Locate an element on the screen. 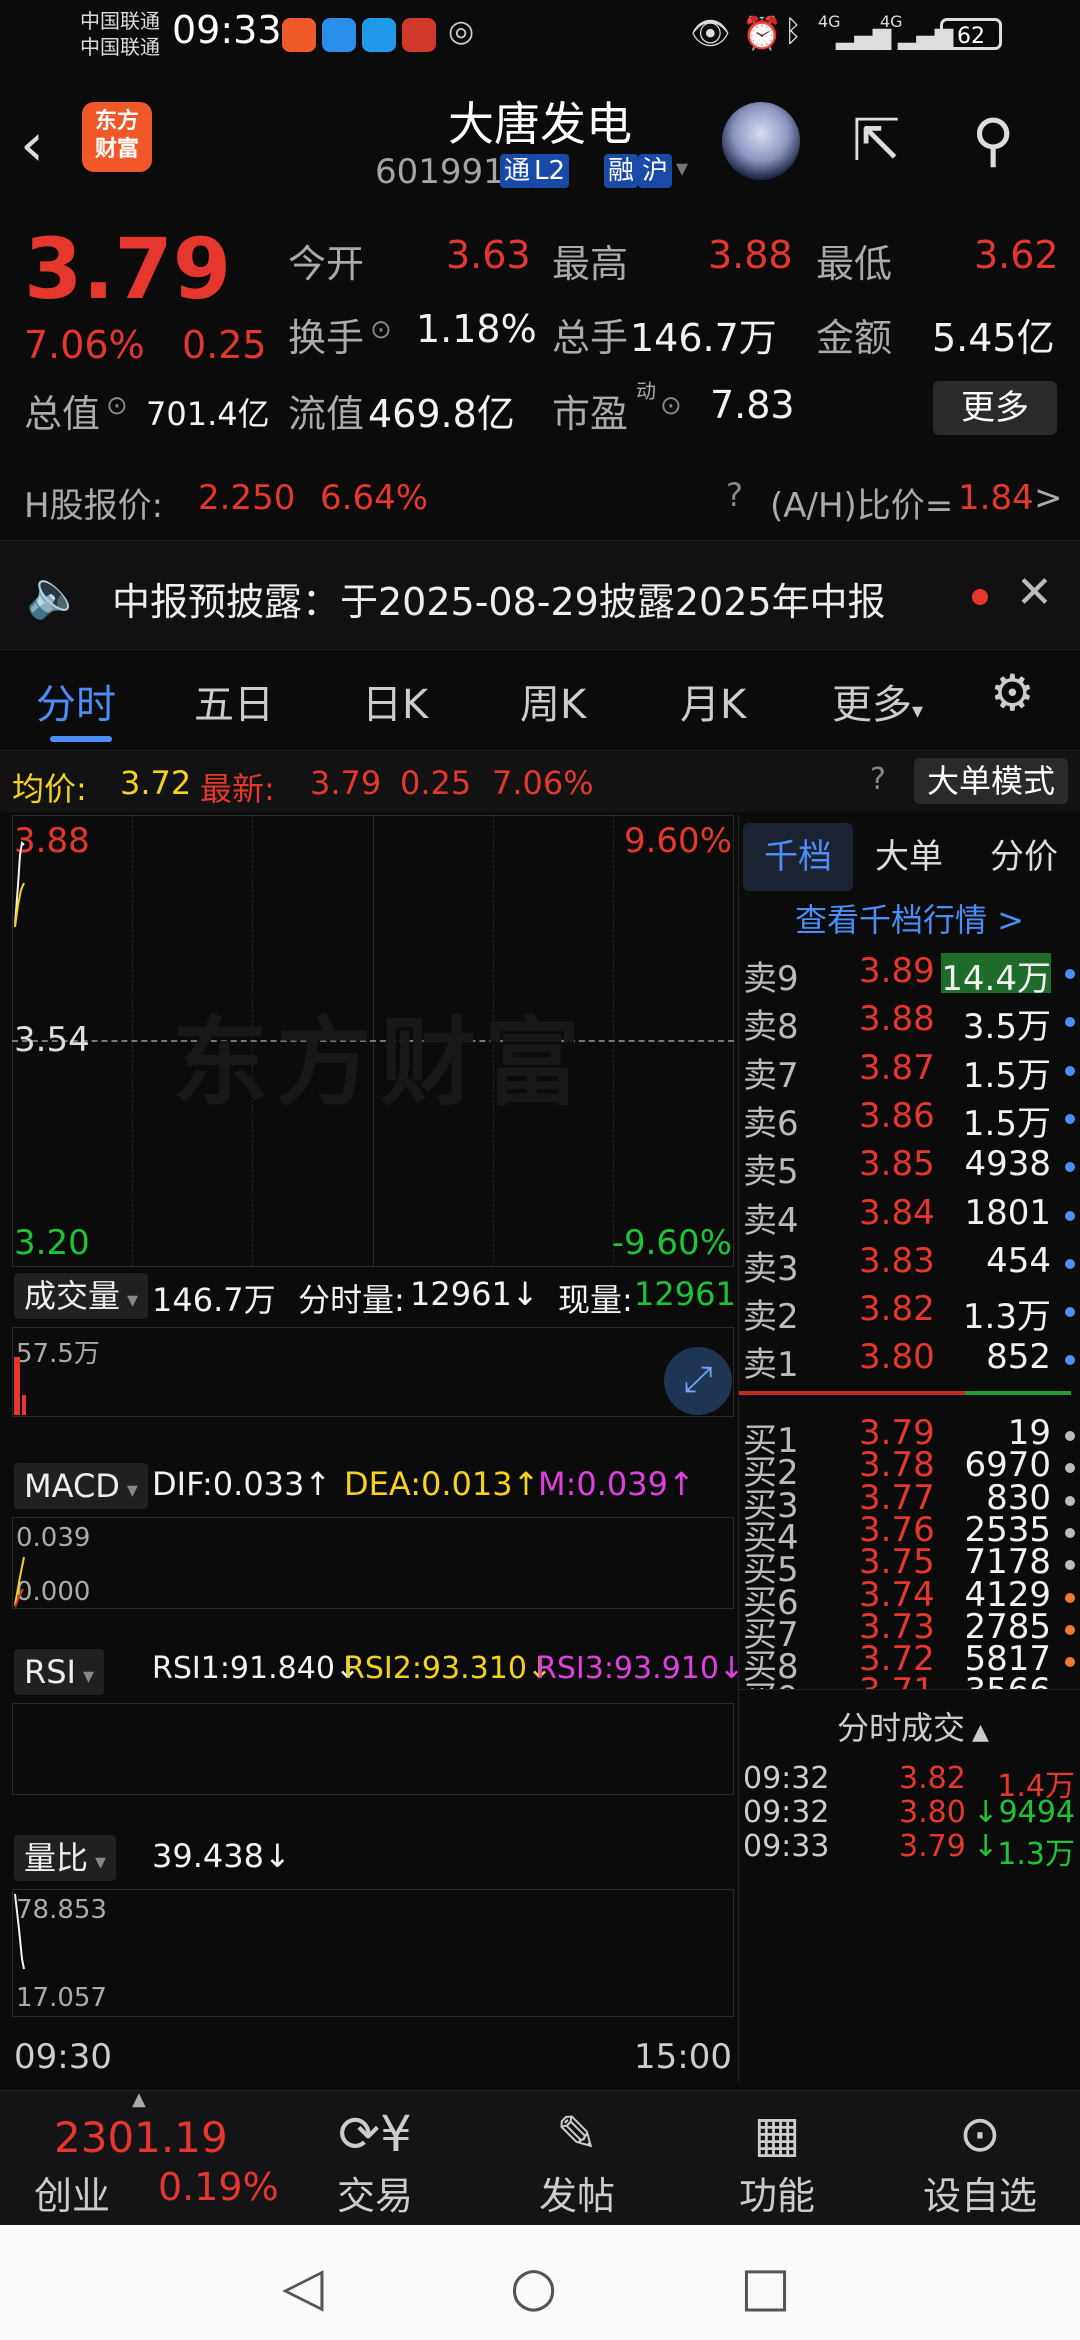  now-volume-value: 12961 is located at coordinates (685, 1294).